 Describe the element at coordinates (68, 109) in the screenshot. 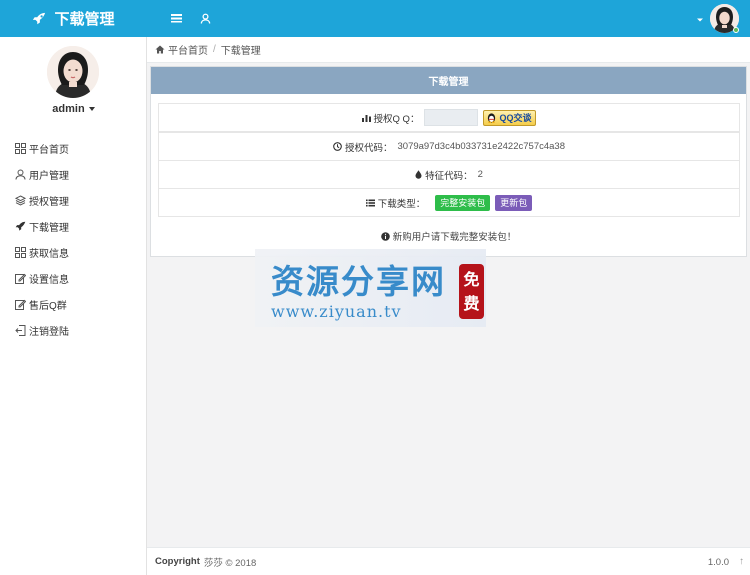

I see `username: admin` at that location.